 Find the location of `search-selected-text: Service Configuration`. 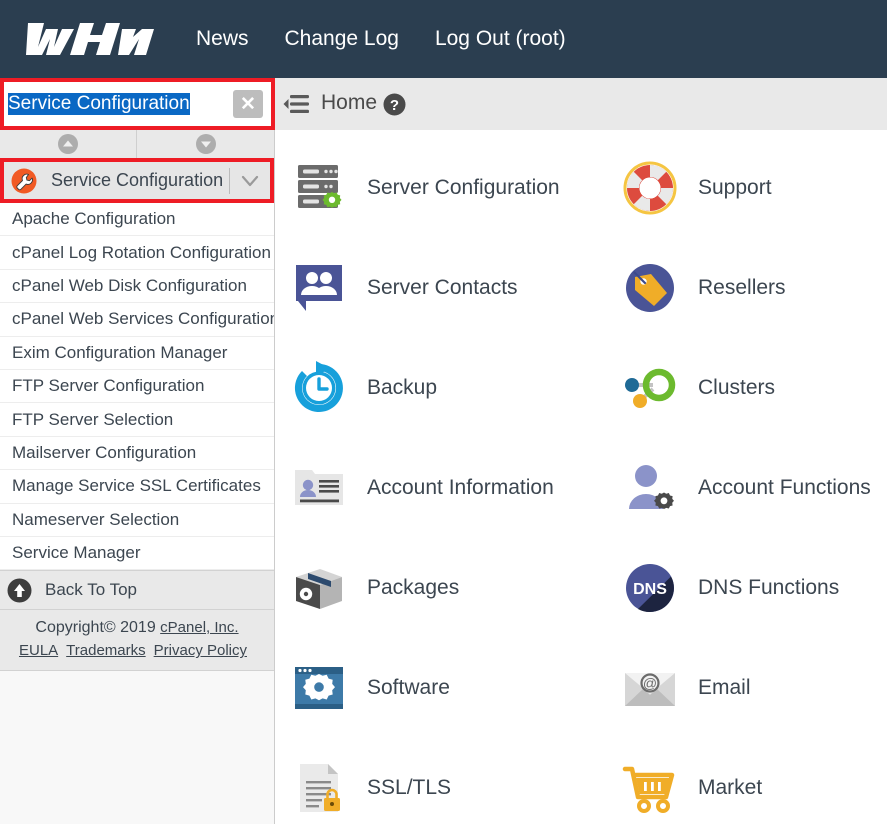

search-selected-text: Service Configuration is located at coordinates (99, 104).